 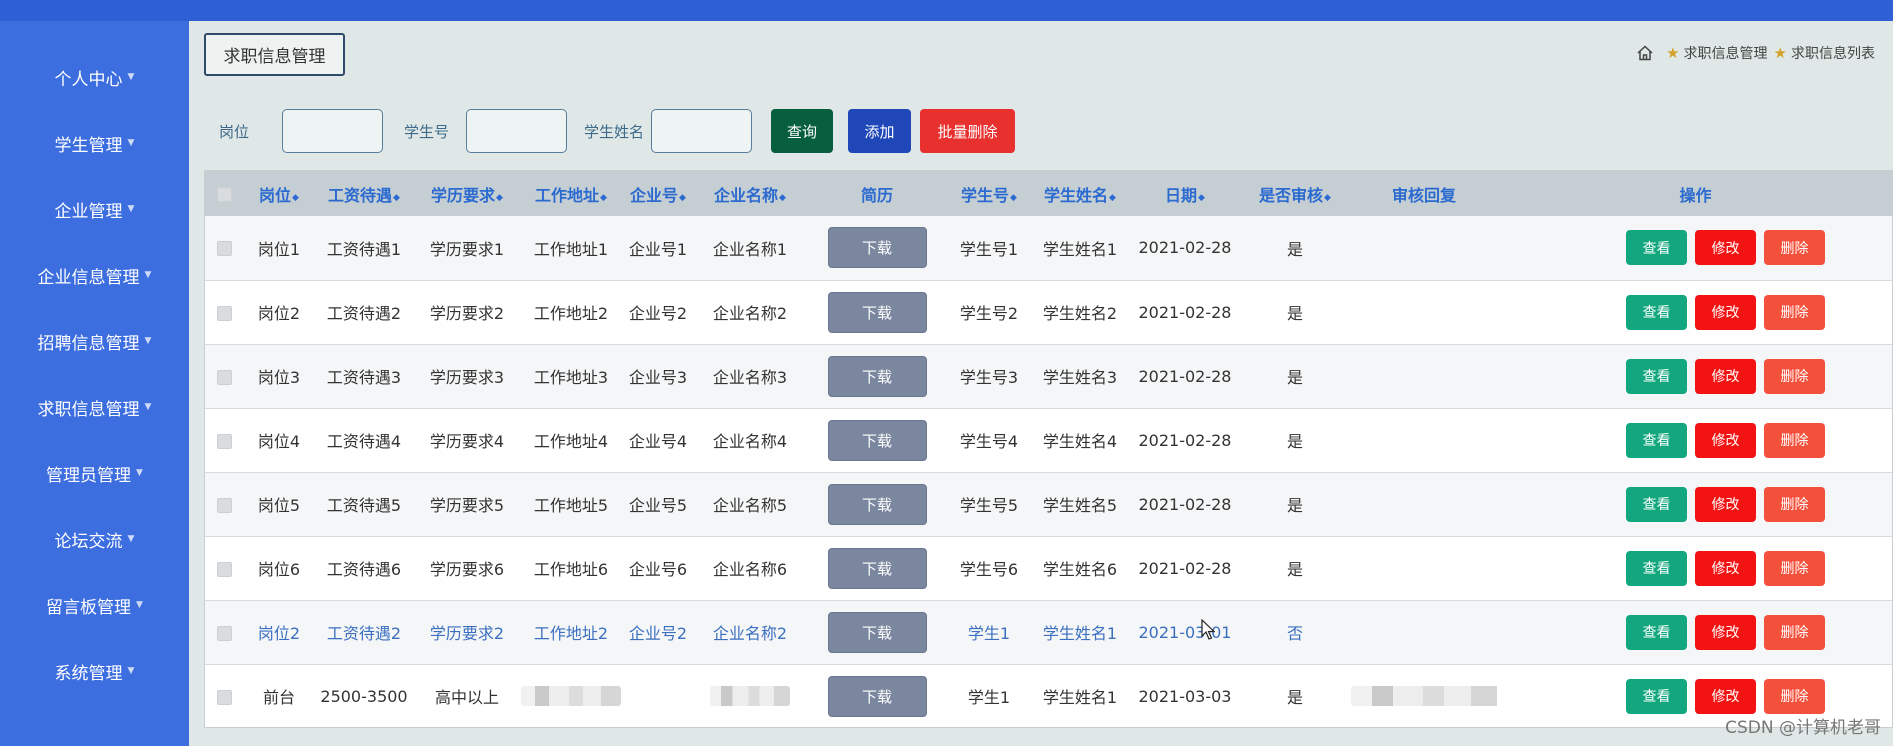 I want to click on sidebar-item-admins: 管理员管理 ▼, so click(x=94, y=473).